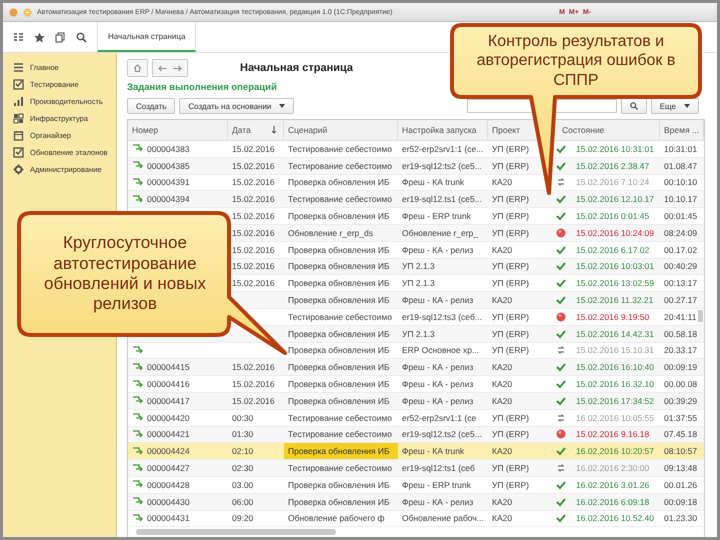  What do you see at coordinates (681, 485) in the screenshot?
I see `table-cell: 00.01.26` at bounding box center [681, 485].